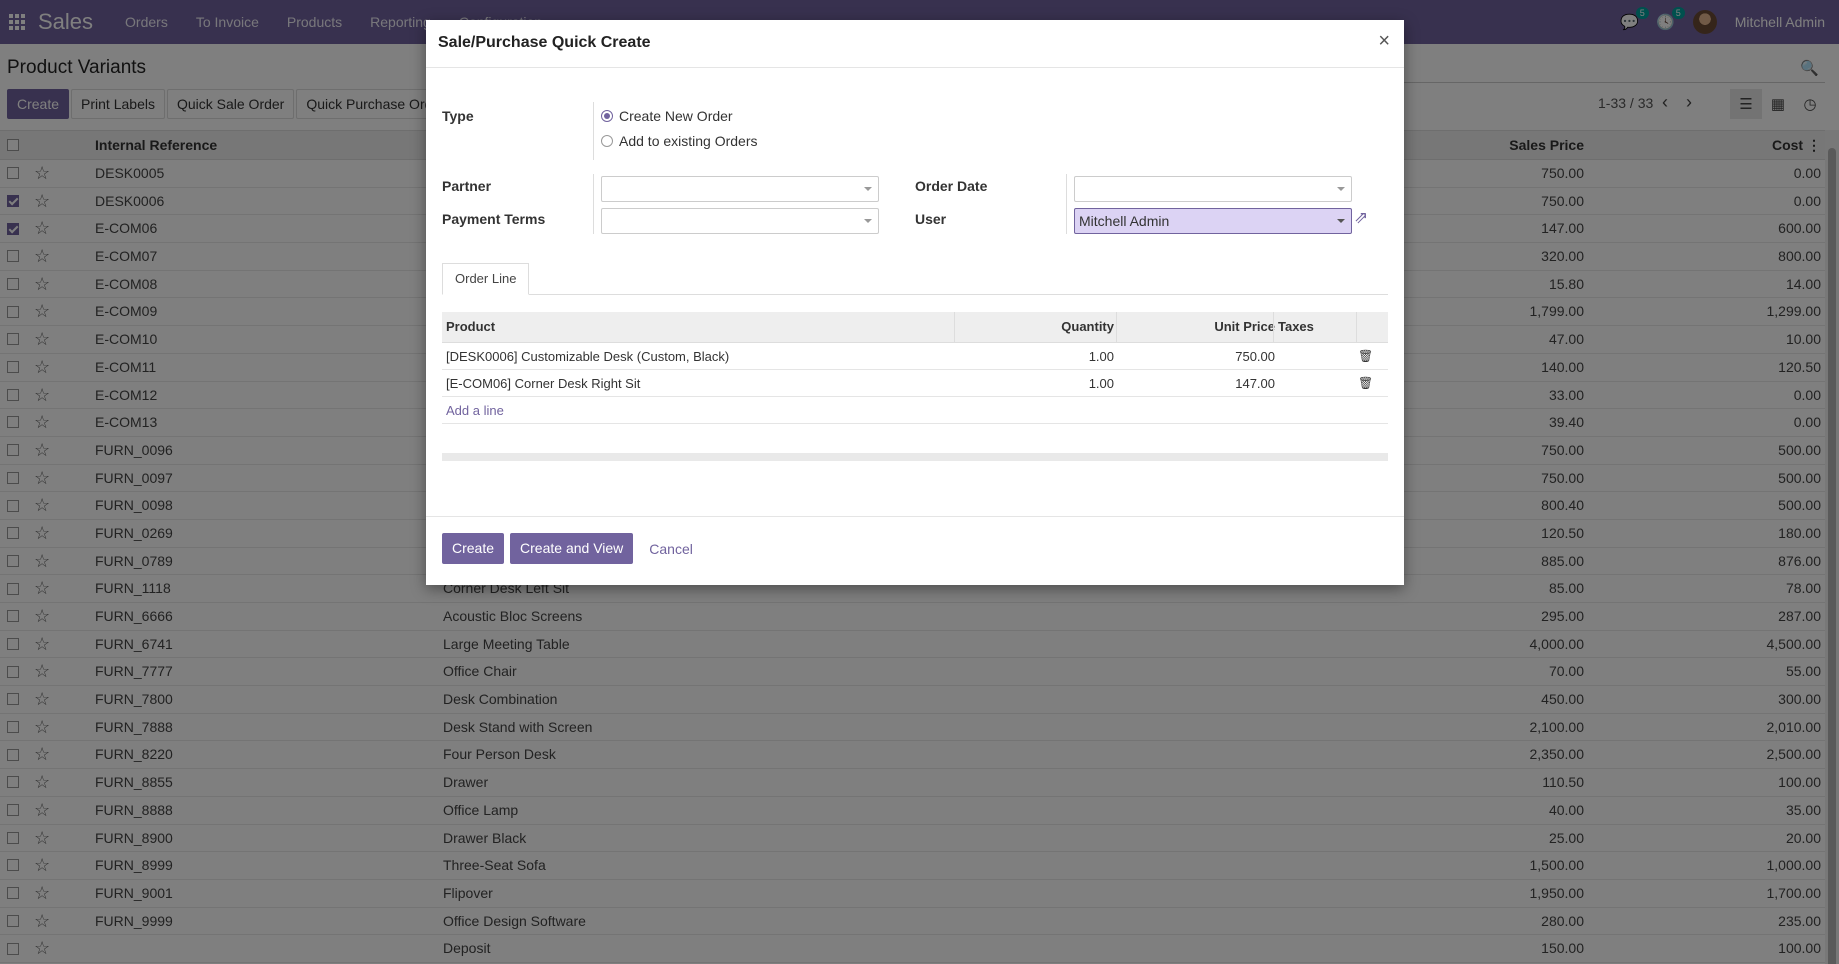 This screenshot has width=1839, height=964. What do you see at coordinates (607, 116) in the screenshot?
I see `radio-selected-icon` at bounding box center [607, 116].